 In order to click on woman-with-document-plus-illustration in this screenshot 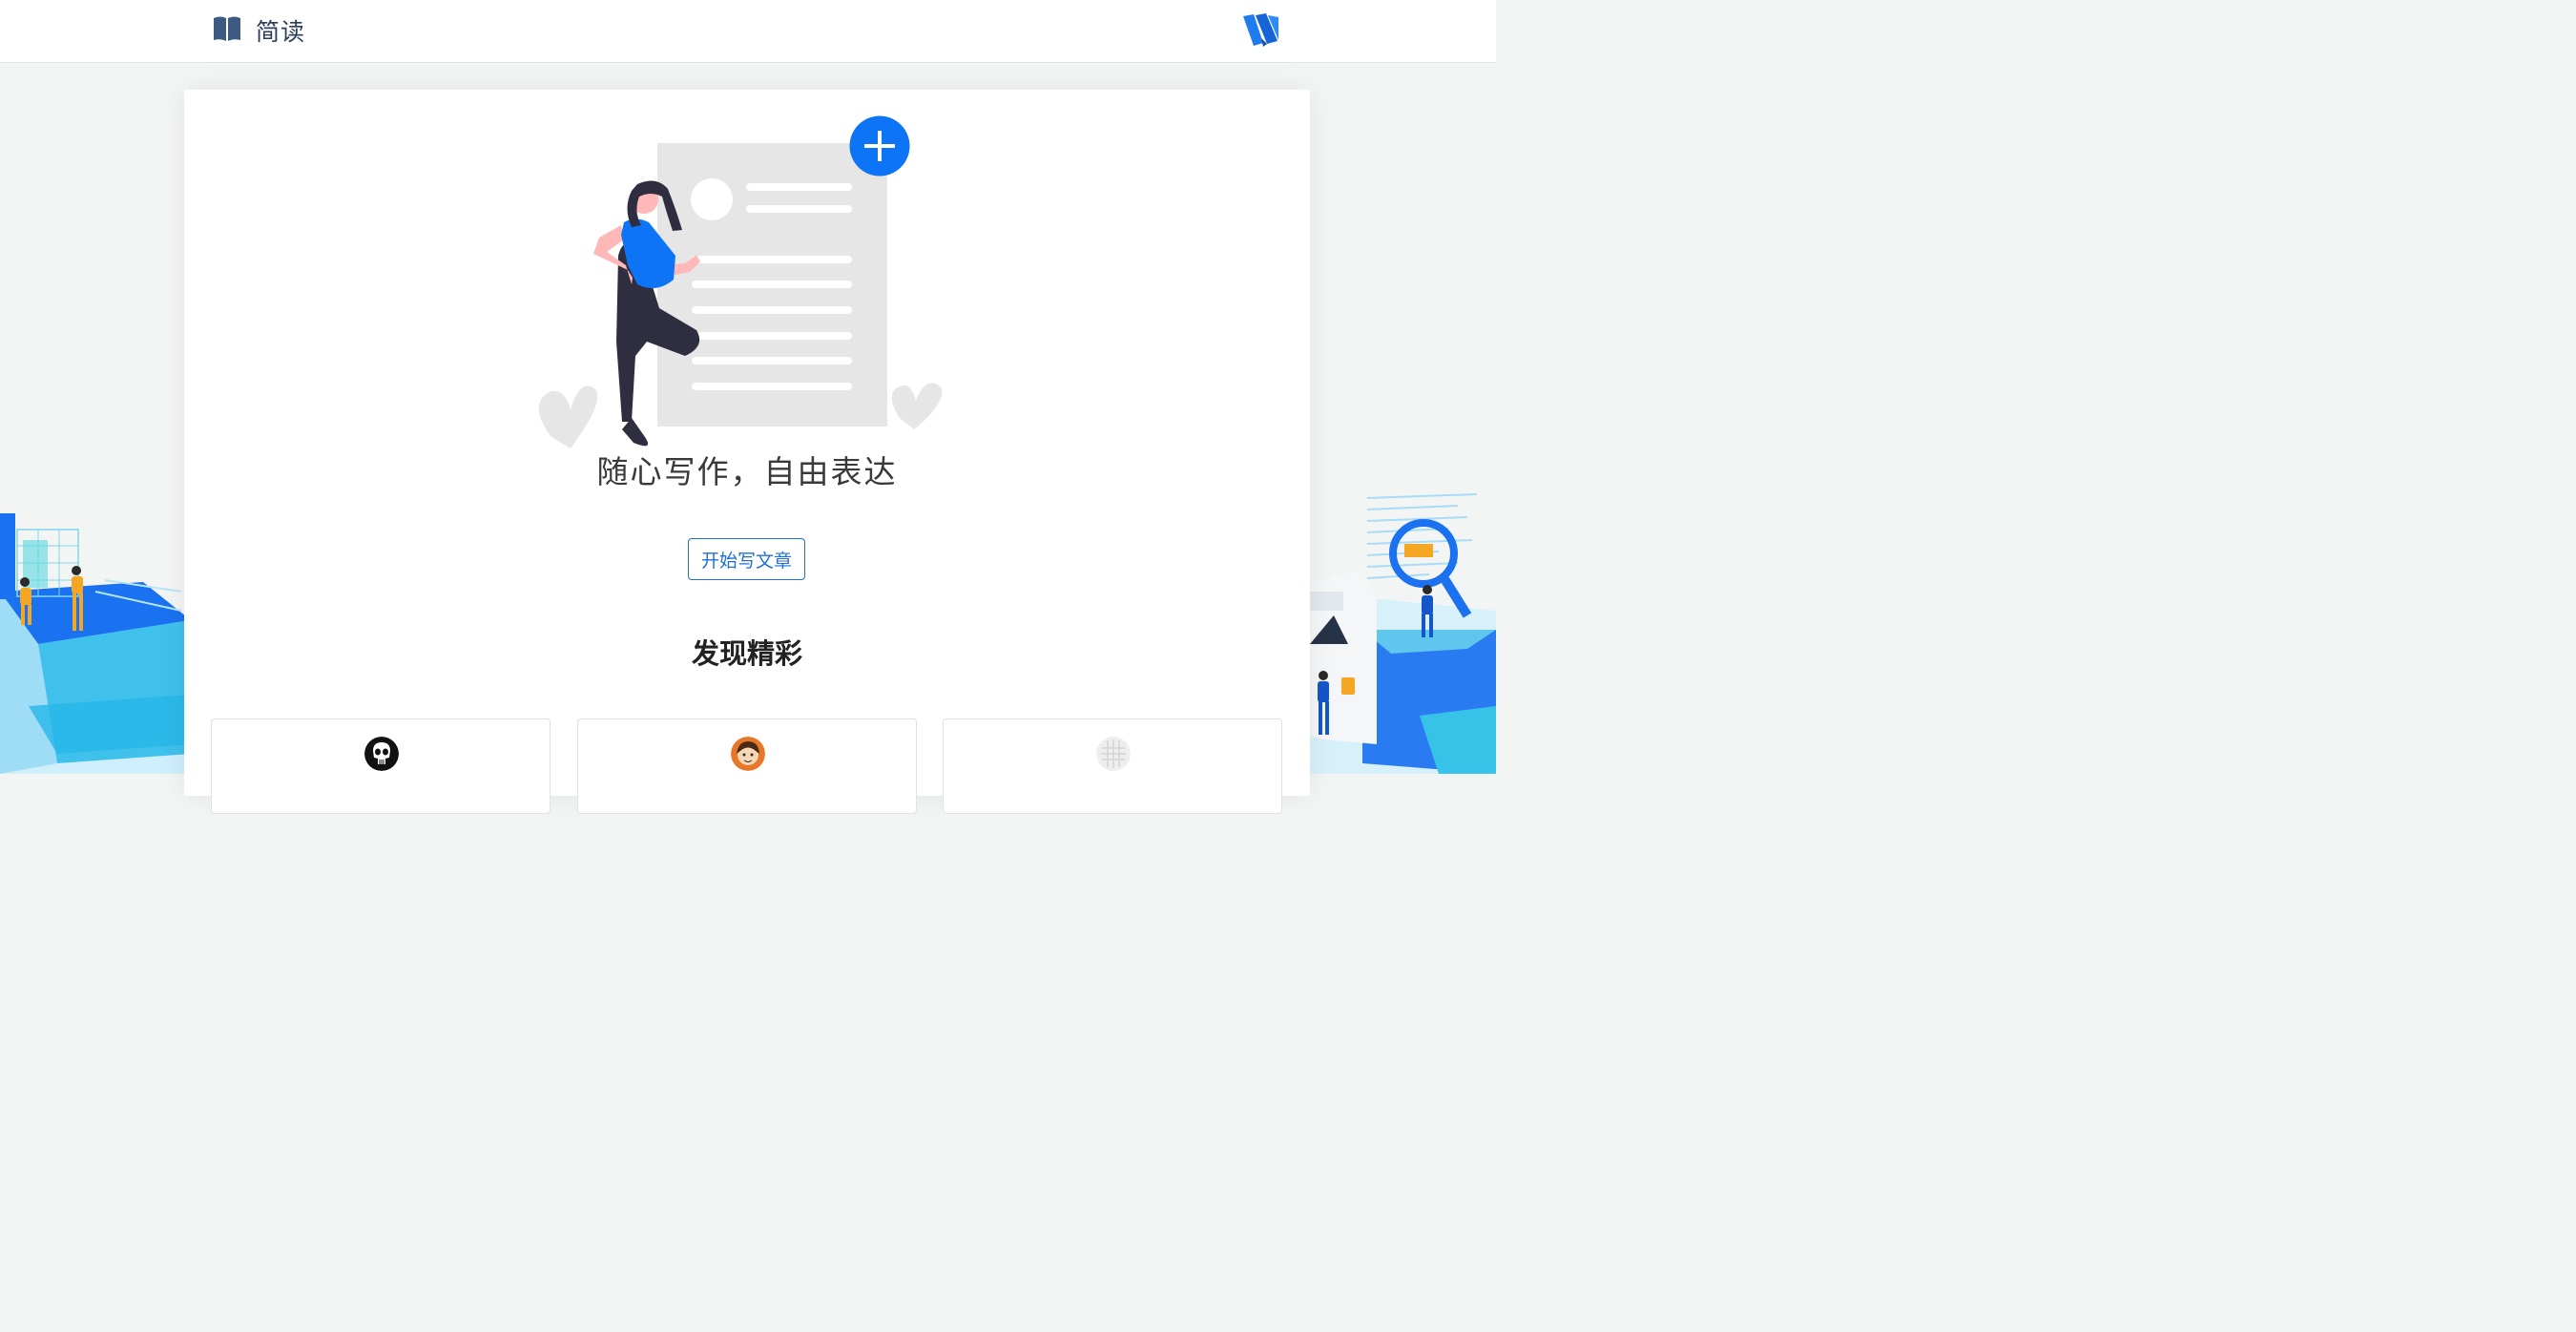, I will do `click(747, 287)`.